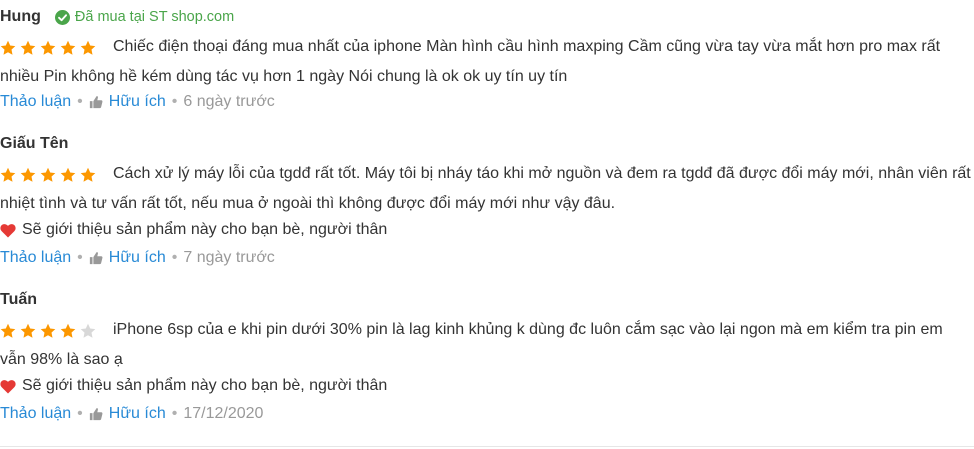 This screenshot has height=449, width=974. What do you see at coordinates (62, 17) in the screenshot?
I see `check-circle-icon` at bounding box center [62, 17].